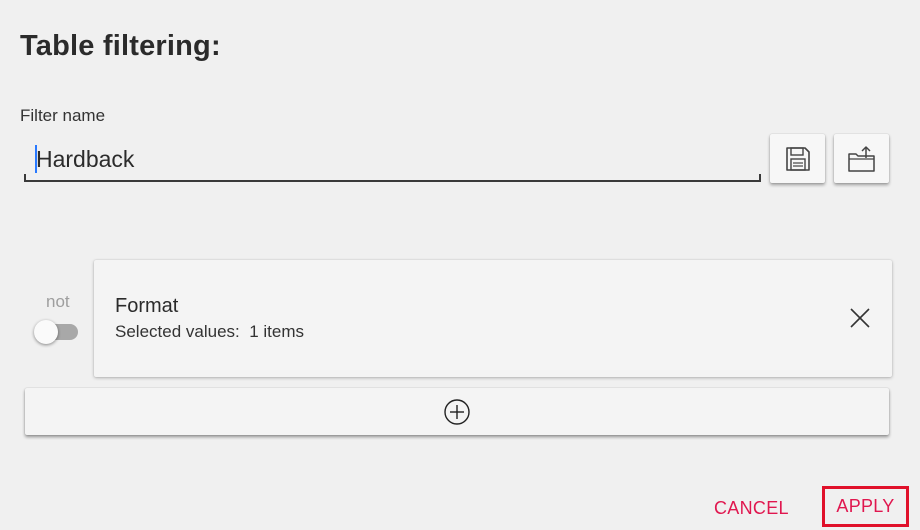  I want to click on toggle-thumb, so click(46, 332).